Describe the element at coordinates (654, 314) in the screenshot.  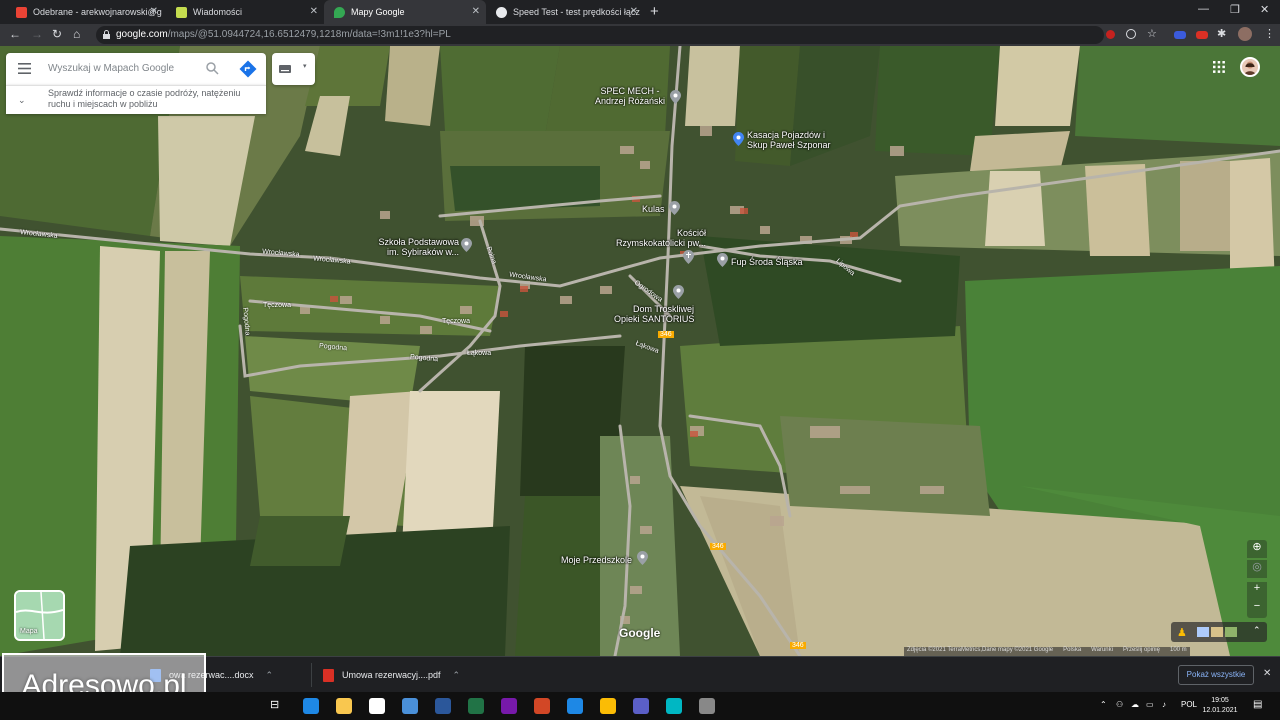
I see `place-label: Dom Troskliwej Opieki SANTORIUS` at that location.